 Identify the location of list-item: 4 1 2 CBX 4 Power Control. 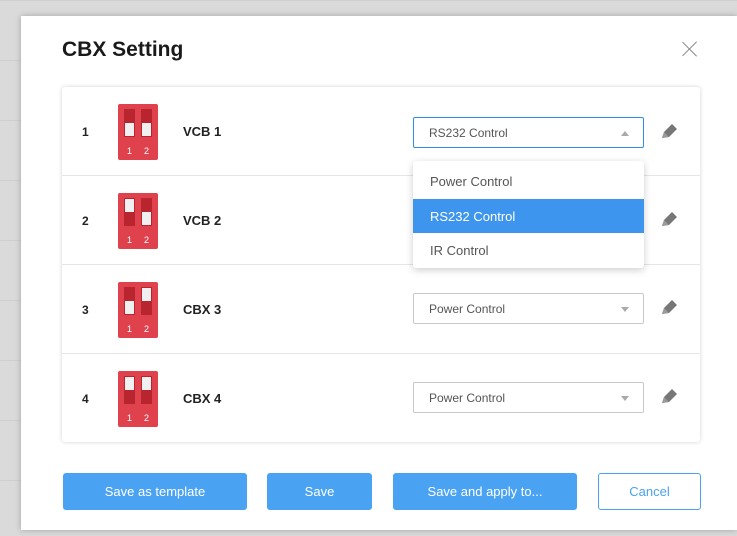
(381, 398).